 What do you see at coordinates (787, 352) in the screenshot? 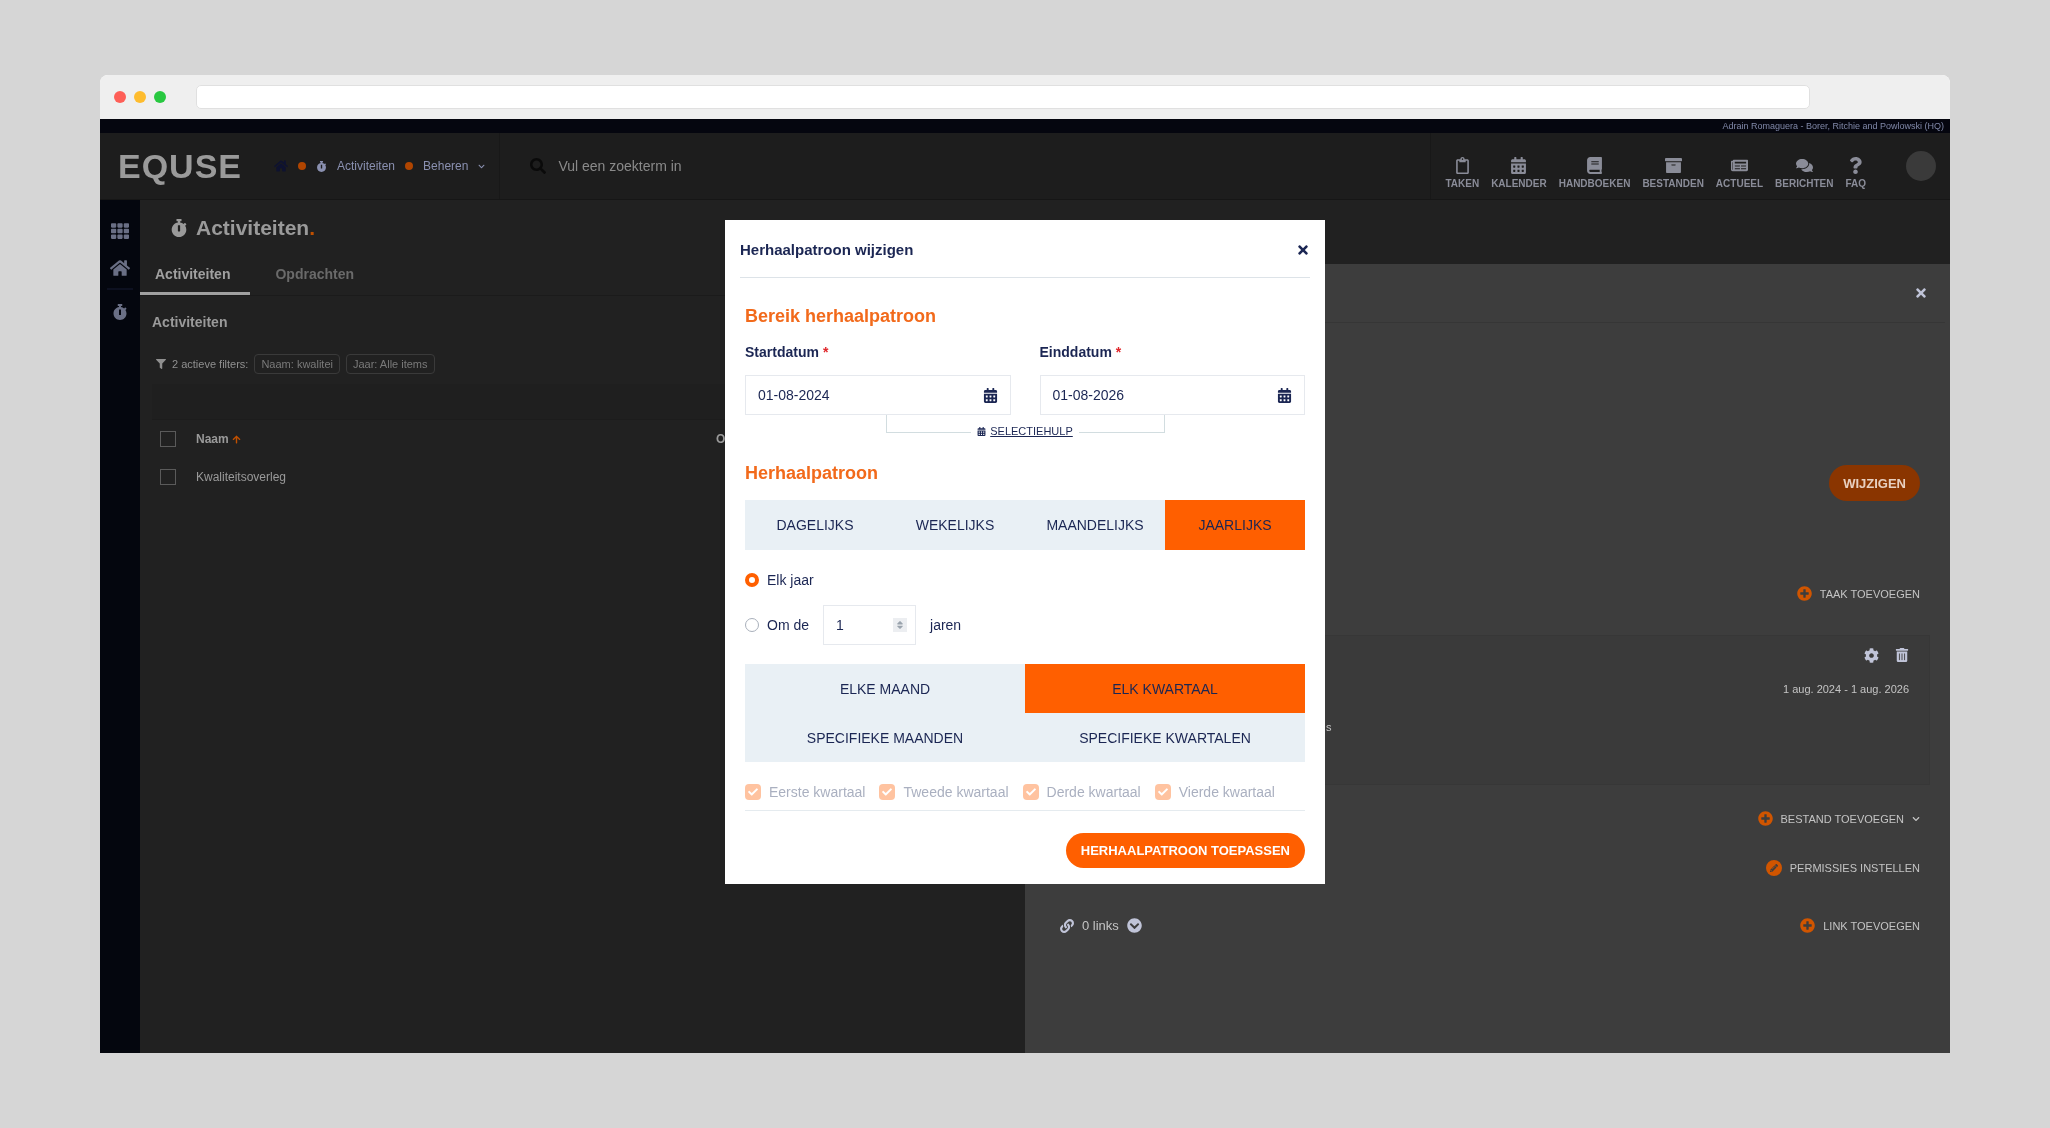
I see `field-label: Startdatum *` at bounding box center [787, 352].